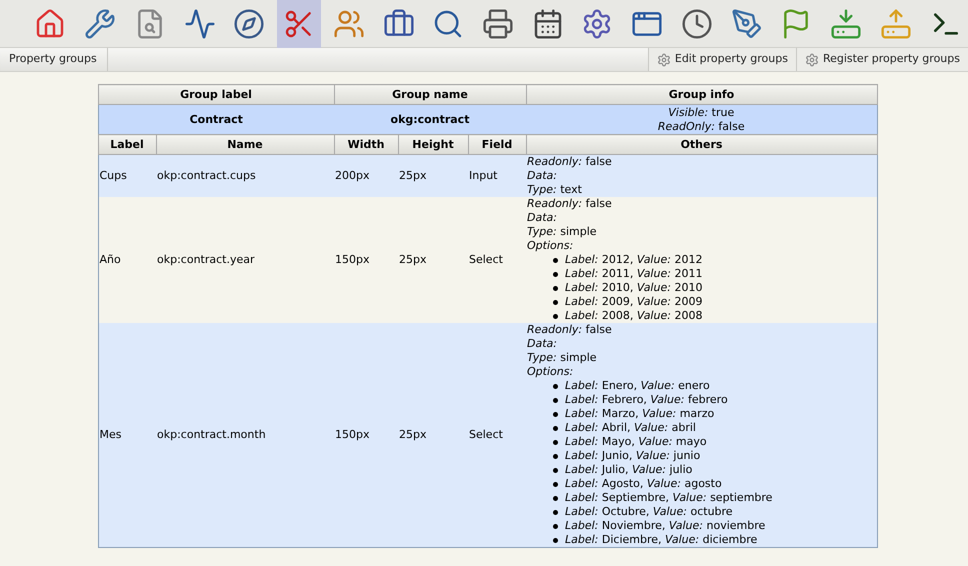 This screenshot has width=968, height=566. Describe the element at coordinates (430, 94) in the screenshot. I see `column-header: Group name` at that location.